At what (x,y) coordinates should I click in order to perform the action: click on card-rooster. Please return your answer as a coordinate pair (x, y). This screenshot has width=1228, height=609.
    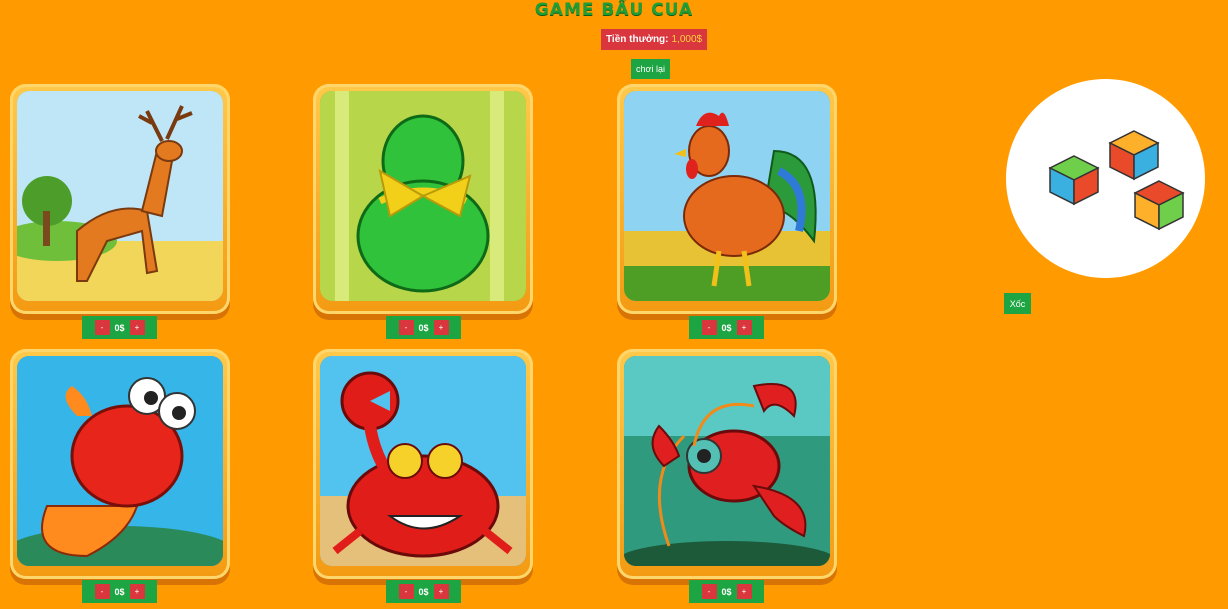
    Looking at the image, I should click on (727, 199).